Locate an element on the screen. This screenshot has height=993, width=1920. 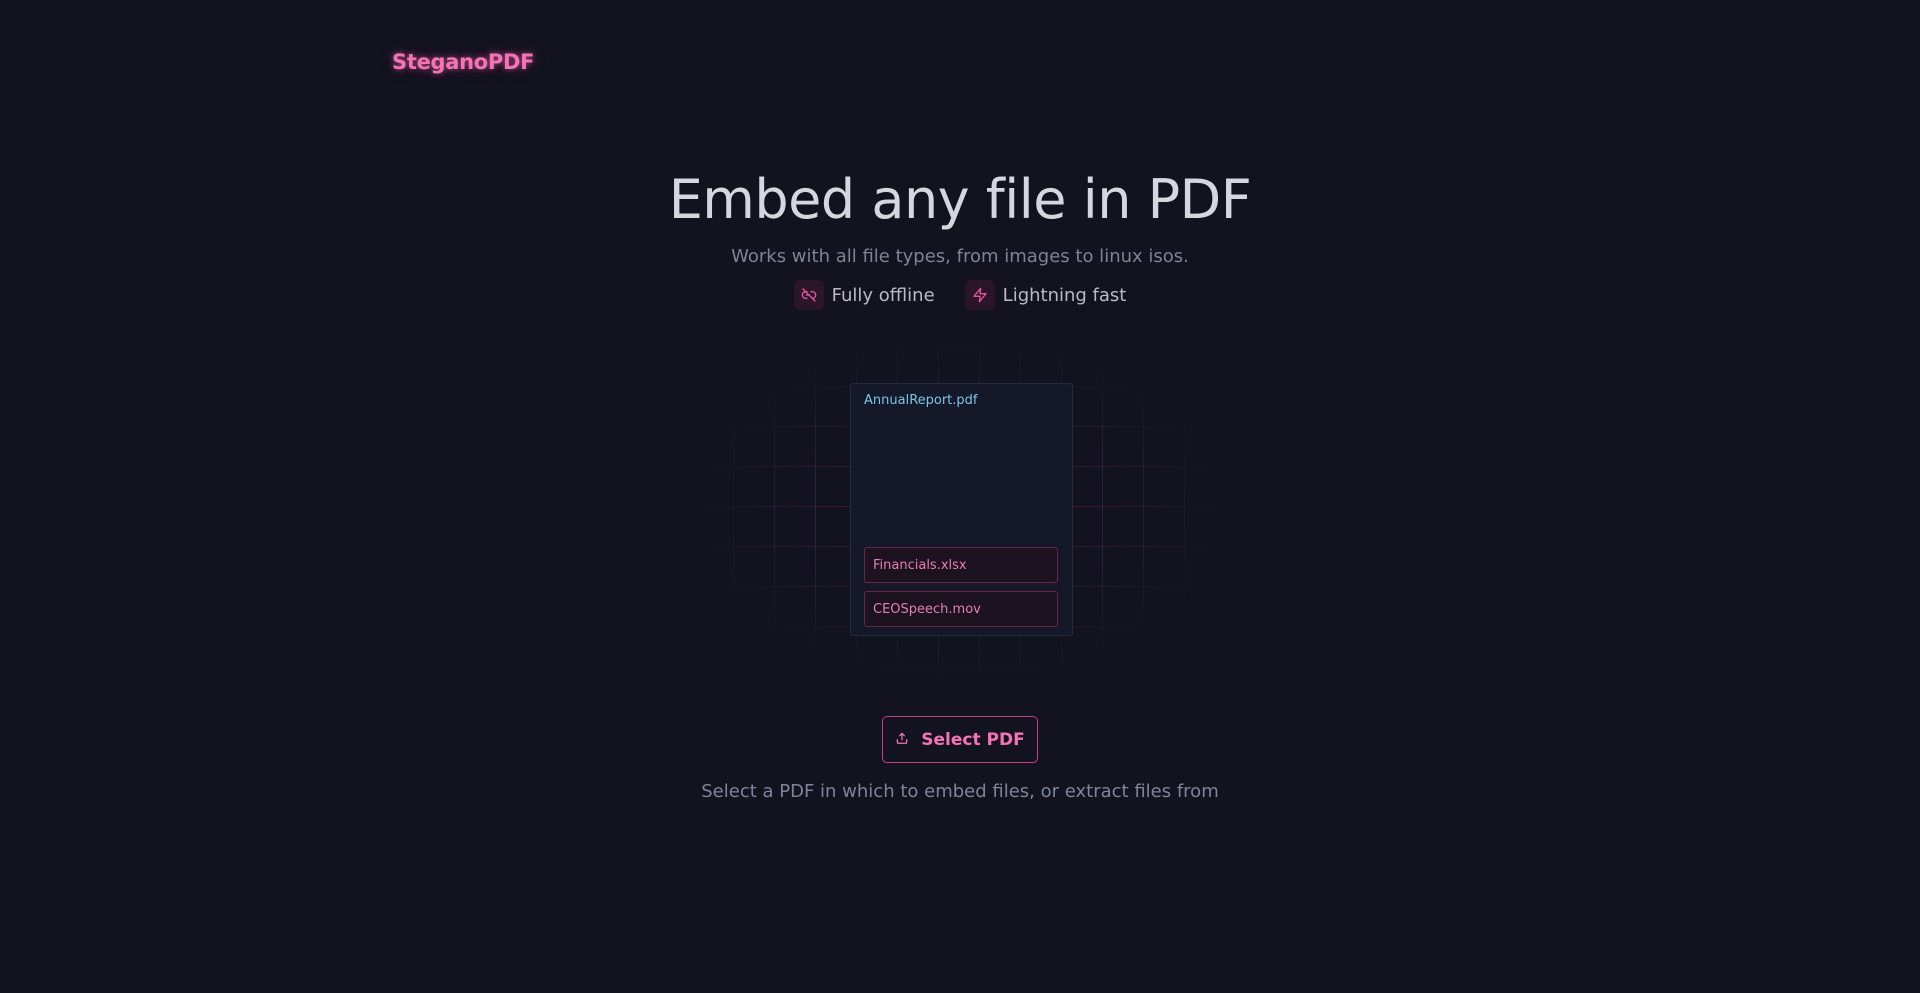
feature-offline: Fully offline is located at coordinates (864, 295).